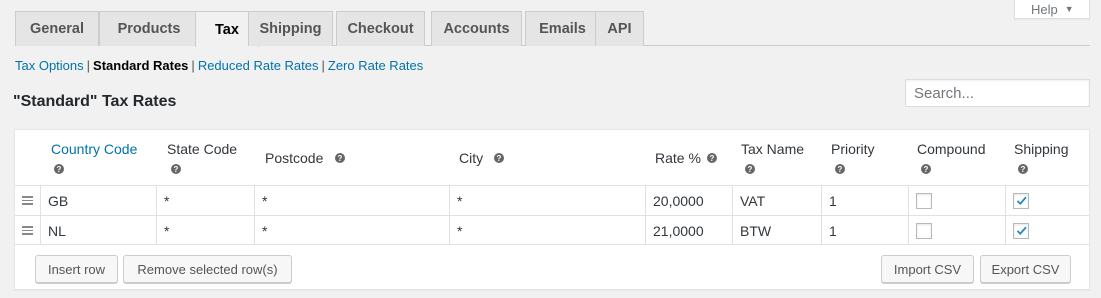 This screenshot has height=298, width=1101. What do you see at coordinates (783, 157) in the screenshot?
I see `column-header-tax-name: Tax Name ?` at bounding box center [783, 157].